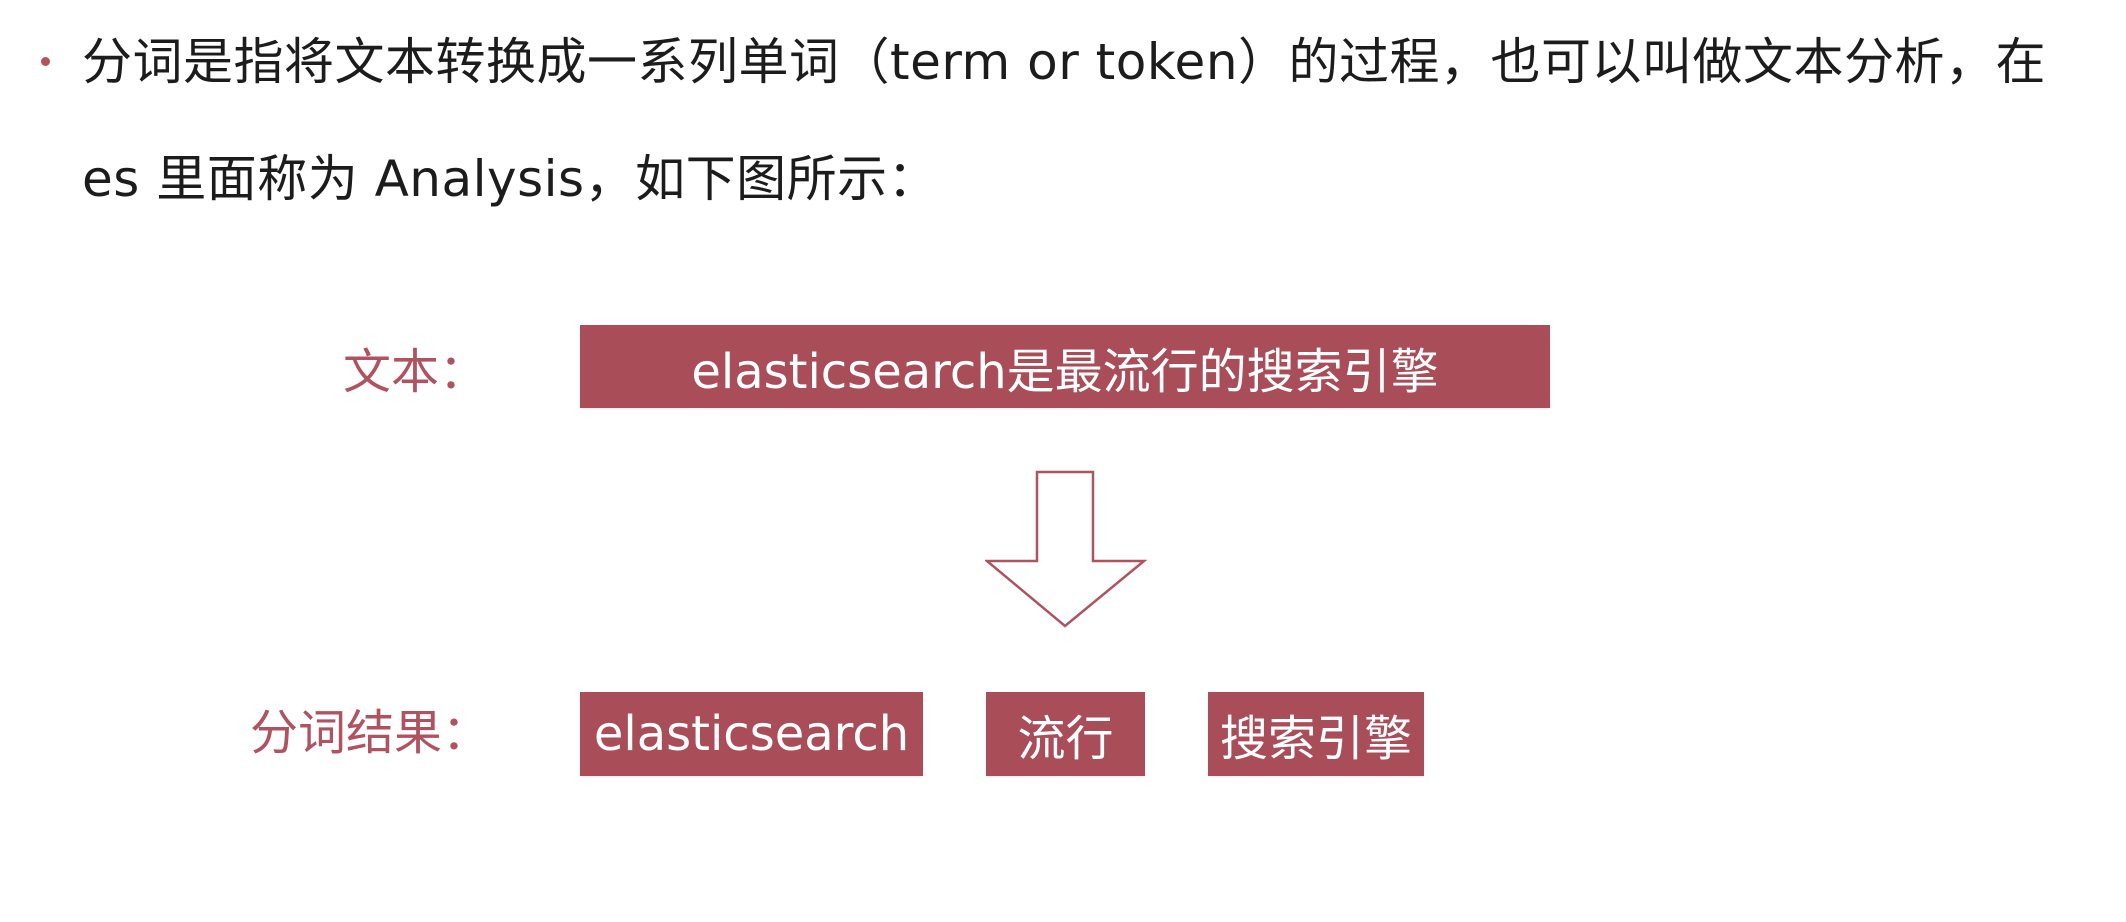 The height and width of the screenshot is (922, 2126). I want to click on token-box-search-engine: 搜索引擎, so click(1316, 734).